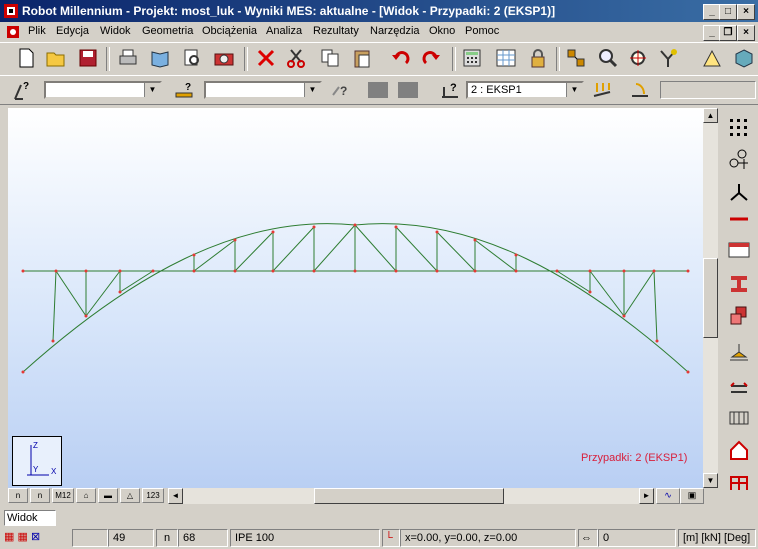 The height and width of the screenshot is (549, 758). Describe the element at coordinates (640, 90) in the screenshot. I see `load-table-button` at that location.